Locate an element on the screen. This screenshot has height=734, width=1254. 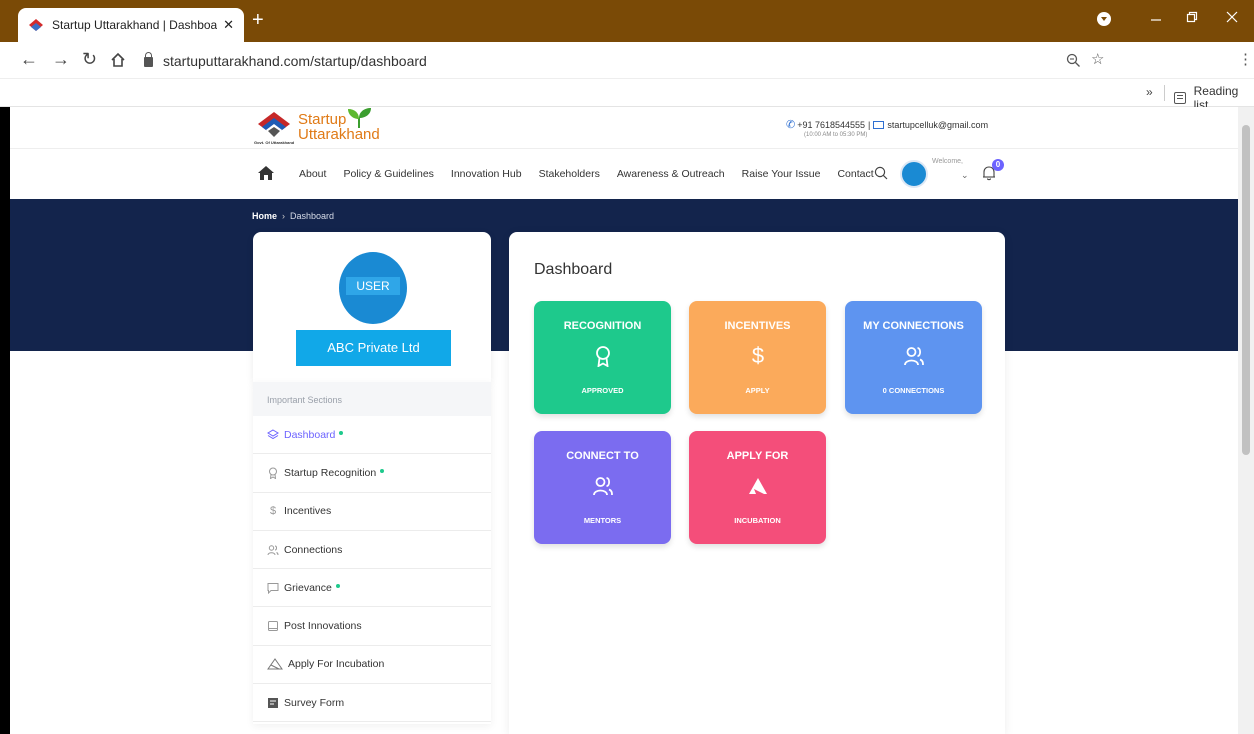
bookmarks-divider is located at coordinates (1164, 93).